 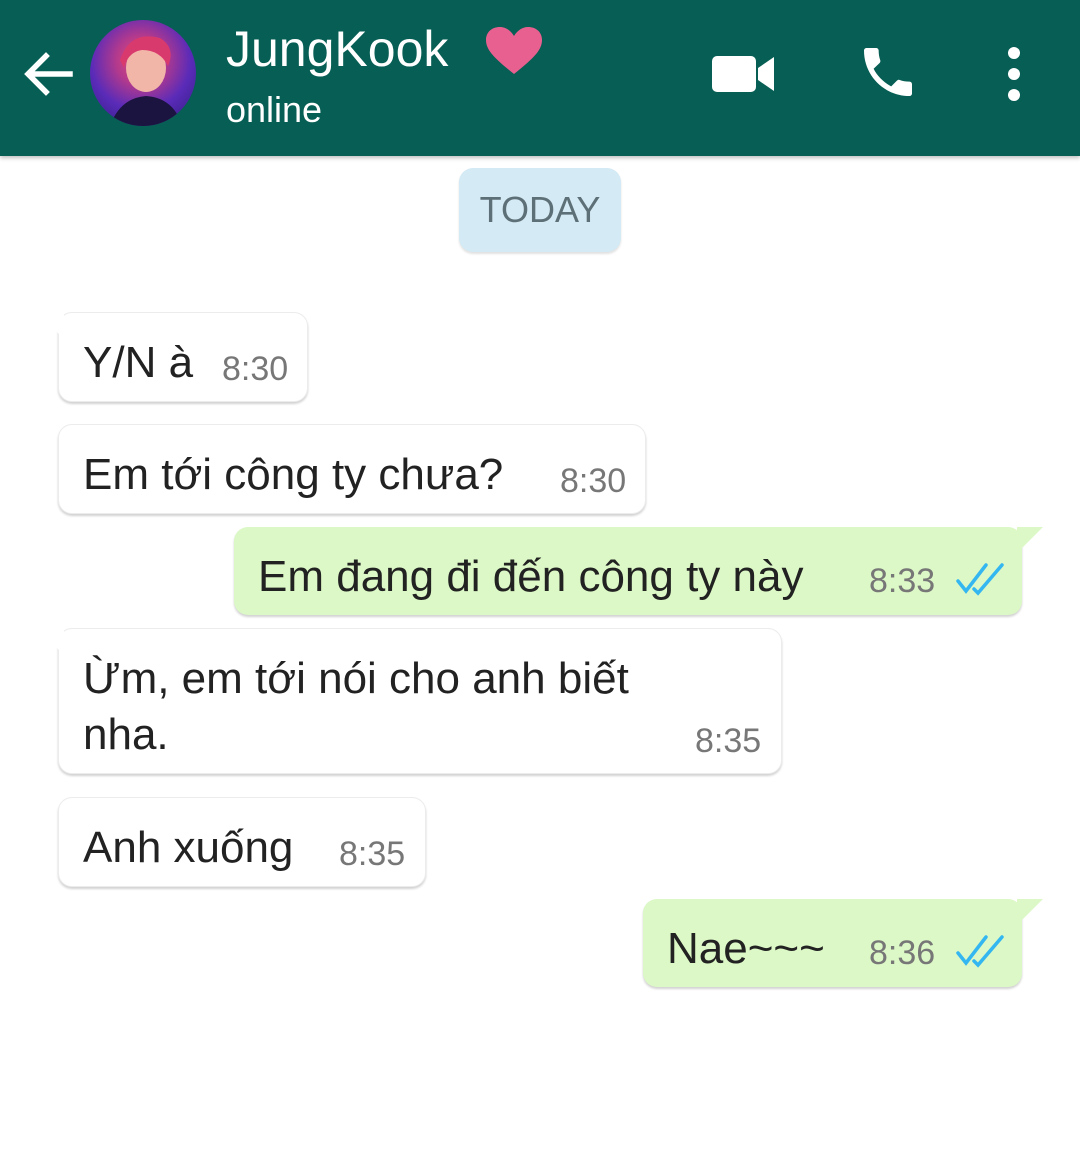 What do you see at coordinates (540, 78) in the screenshot?
I see `chat-header: JungKook online` at bounding box center [540, 78].